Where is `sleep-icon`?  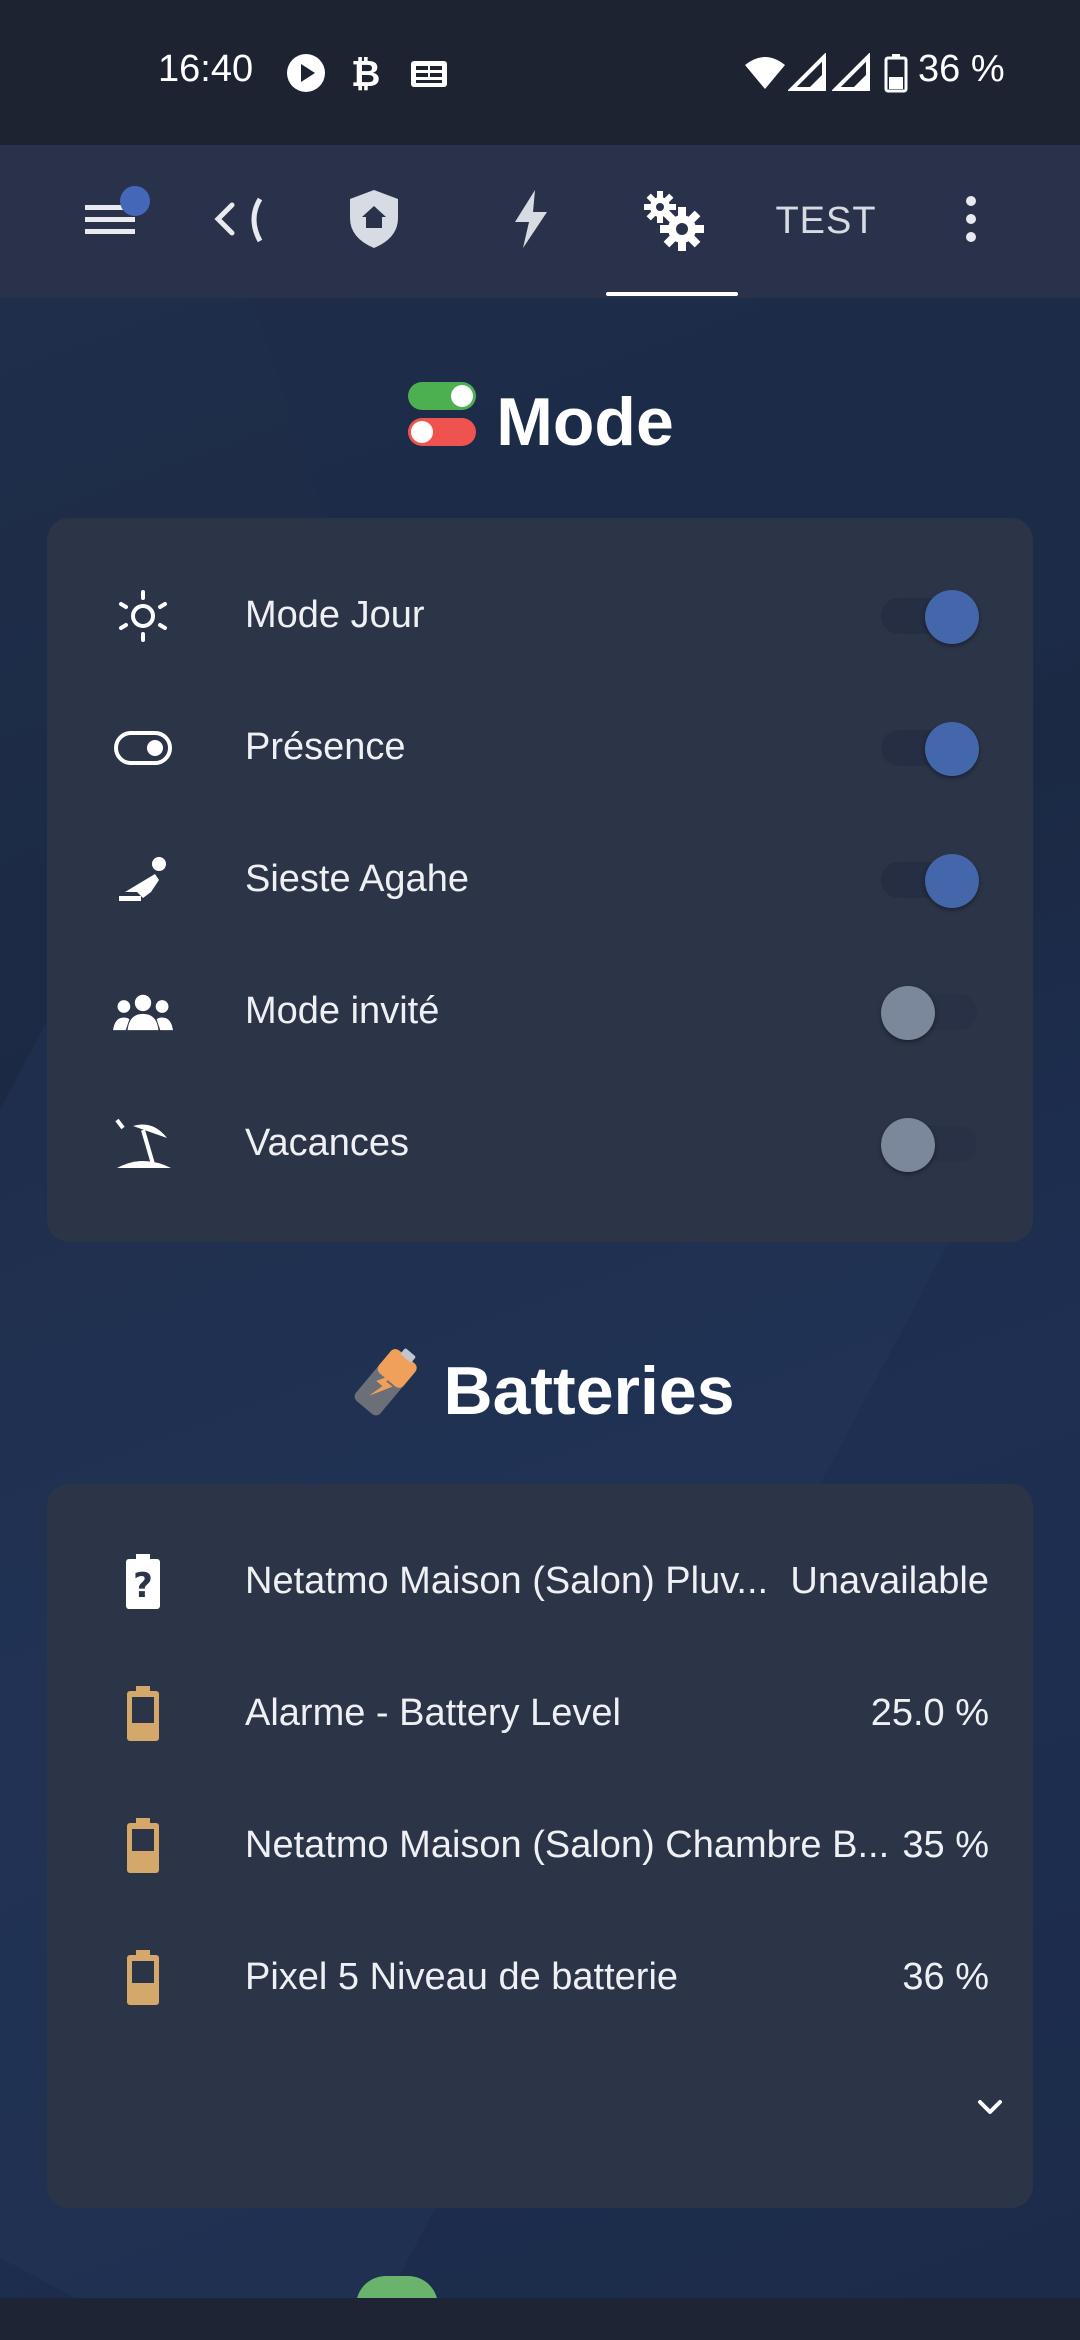
sleep-icon is located at coordinates (143, 880).